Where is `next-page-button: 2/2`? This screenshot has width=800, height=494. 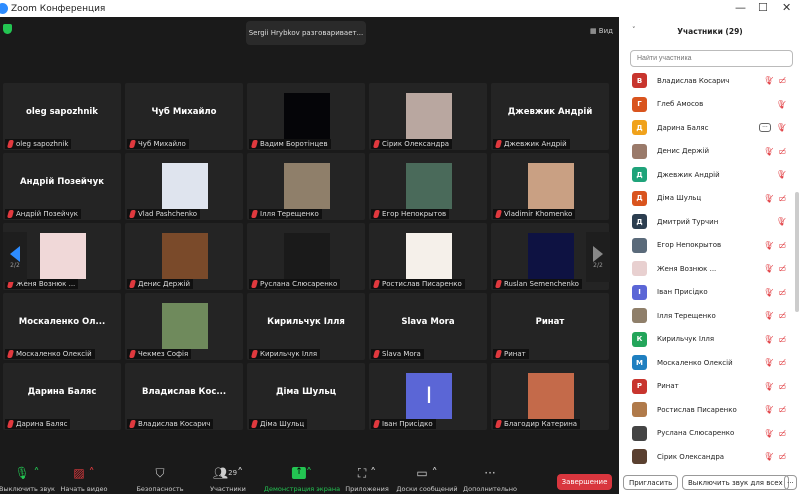
next-page-button: 2/2 is located at coordinates (598, 257).